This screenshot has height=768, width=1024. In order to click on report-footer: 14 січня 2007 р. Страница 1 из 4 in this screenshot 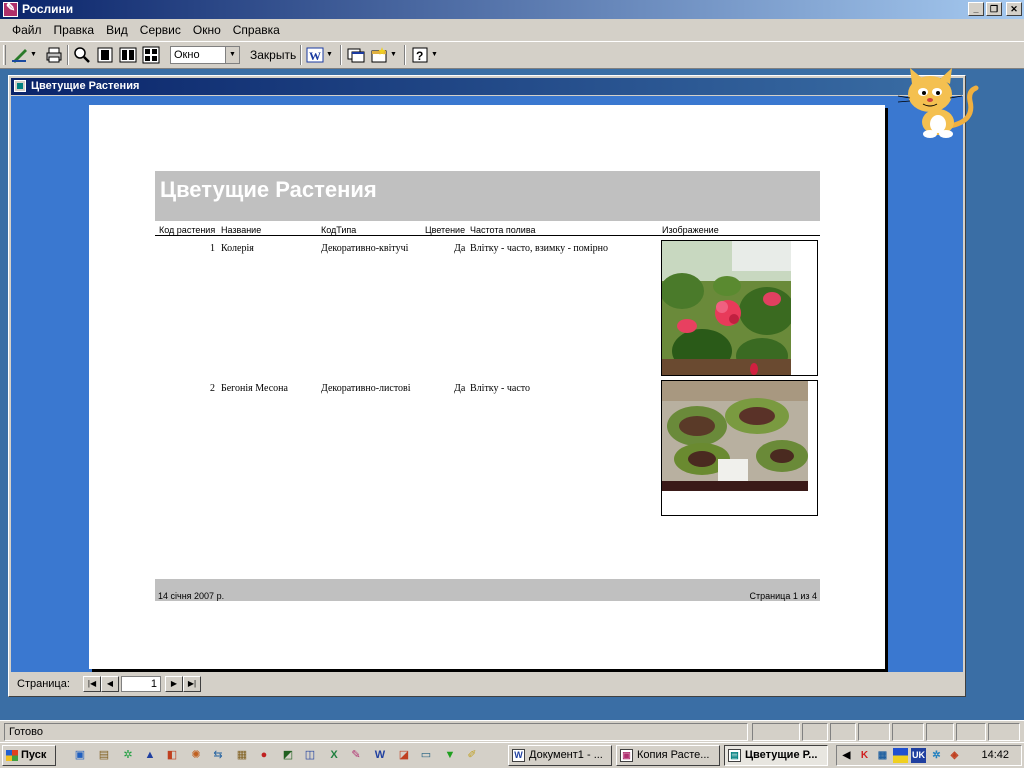, I will do `click(487, 590)`.